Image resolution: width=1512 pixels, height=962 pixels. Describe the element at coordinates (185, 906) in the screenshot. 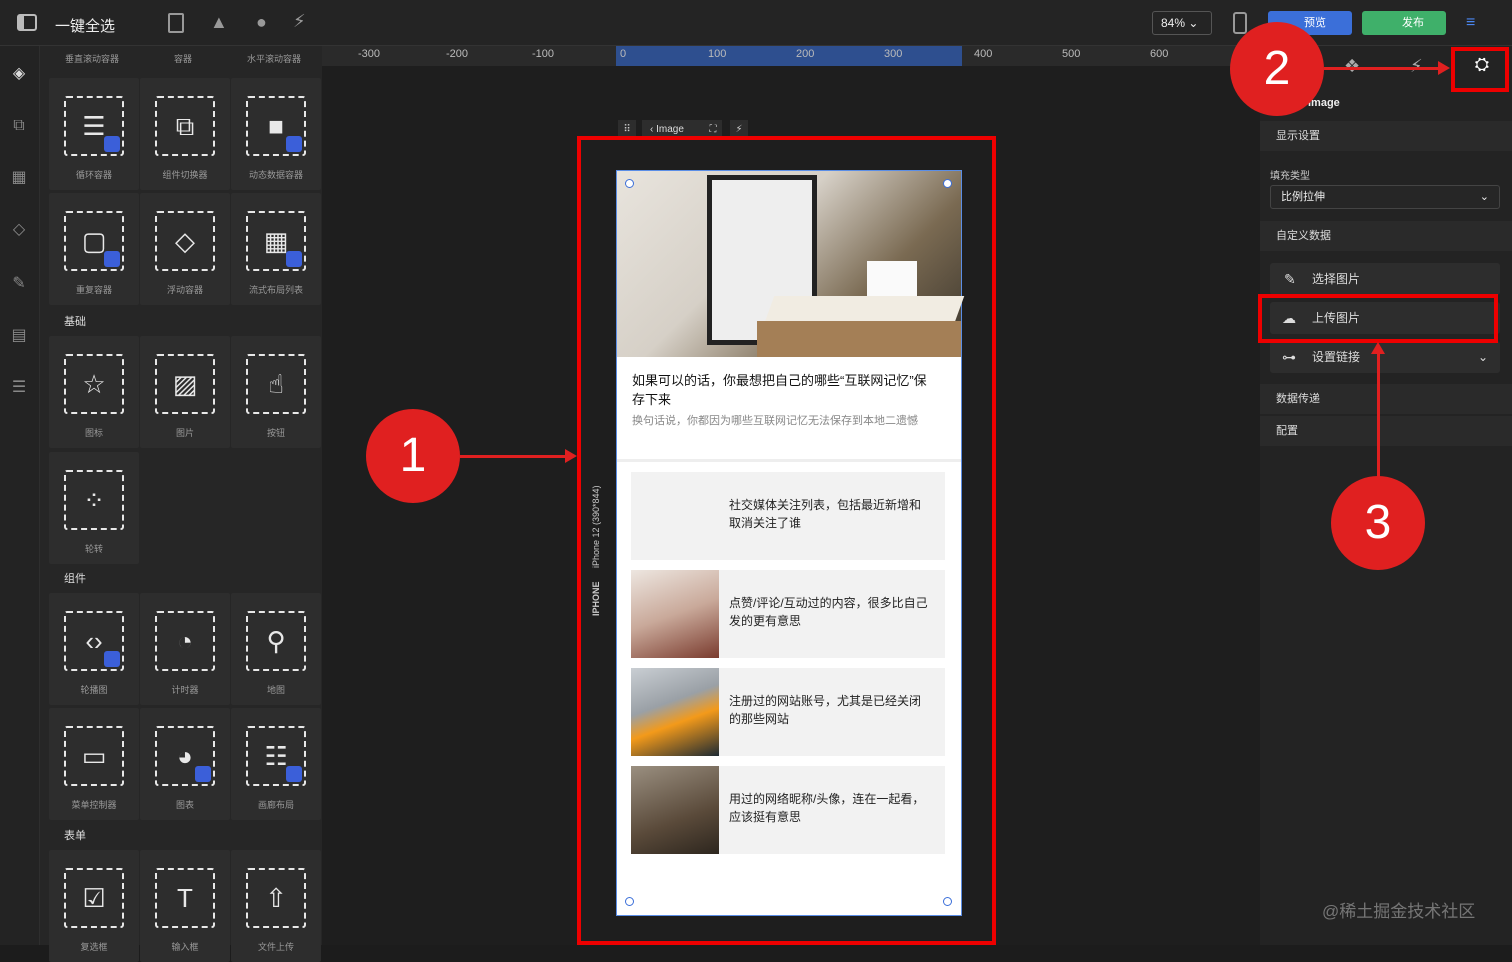

I see `palette-item-input: T 输入框` at that location.